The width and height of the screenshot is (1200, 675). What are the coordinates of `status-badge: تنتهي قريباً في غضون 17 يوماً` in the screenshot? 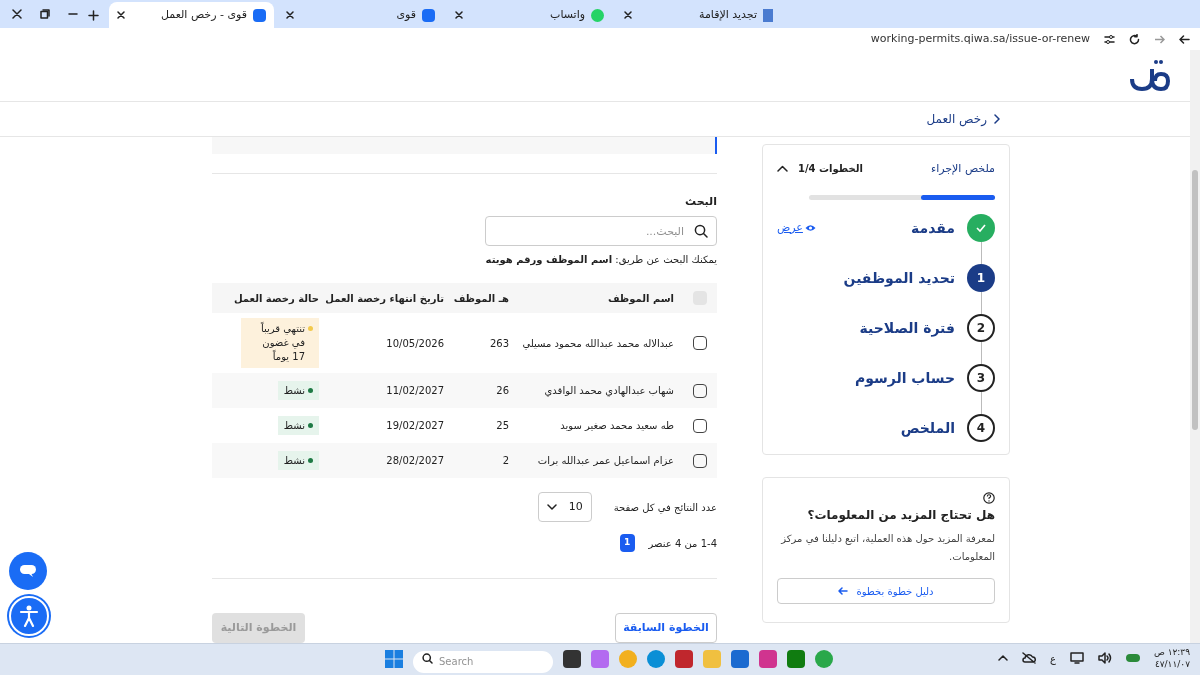 It's located at (280, 343).